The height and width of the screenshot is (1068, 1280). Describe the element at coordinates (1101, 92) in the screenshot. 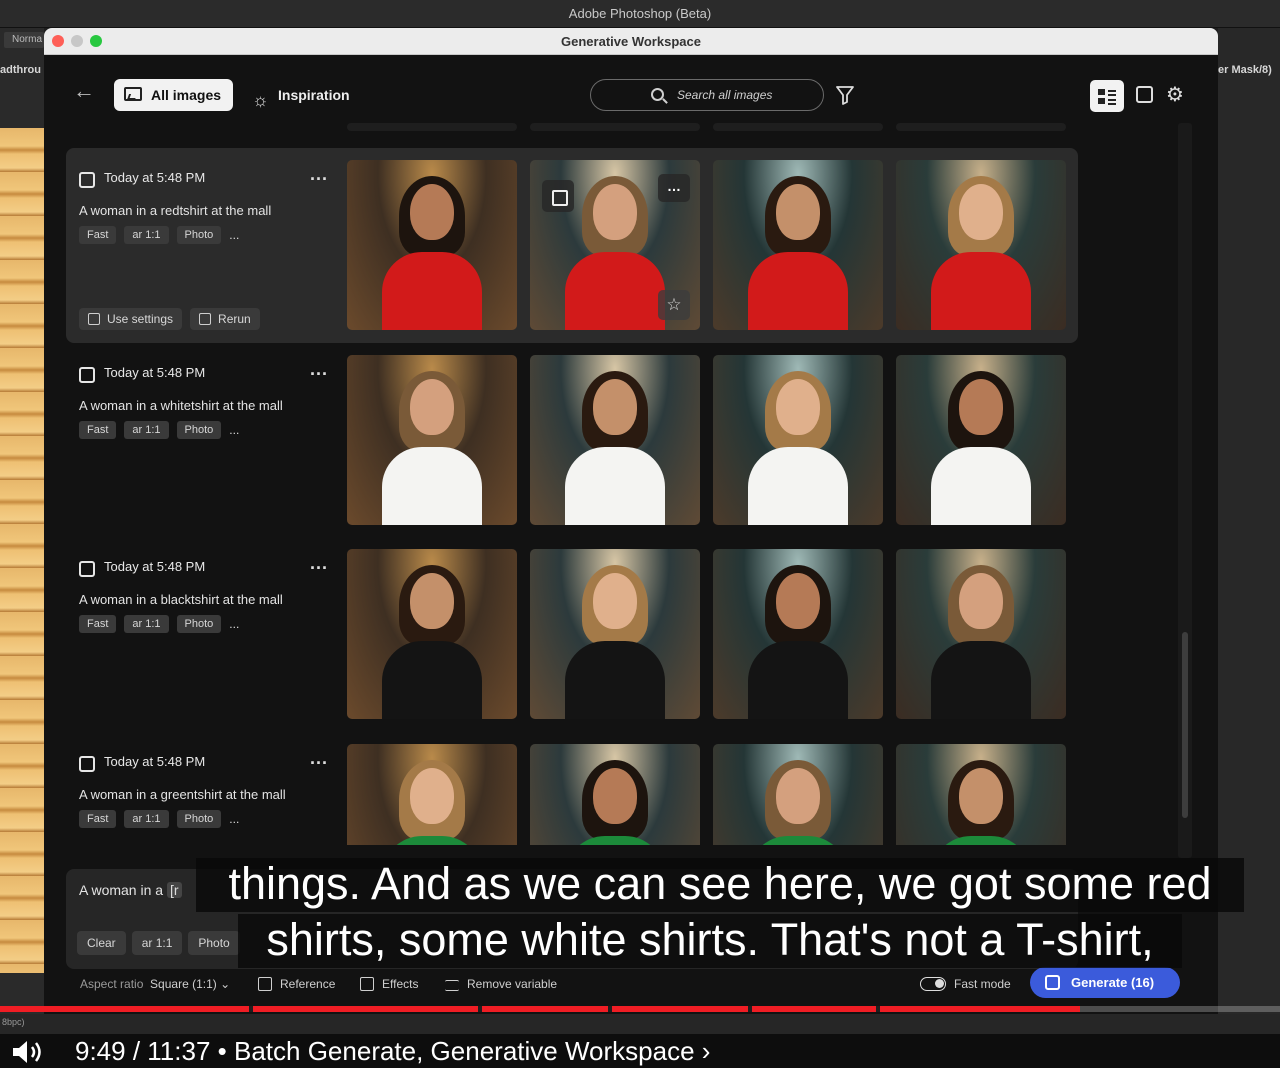

I see `grid-view-icon` at that location.